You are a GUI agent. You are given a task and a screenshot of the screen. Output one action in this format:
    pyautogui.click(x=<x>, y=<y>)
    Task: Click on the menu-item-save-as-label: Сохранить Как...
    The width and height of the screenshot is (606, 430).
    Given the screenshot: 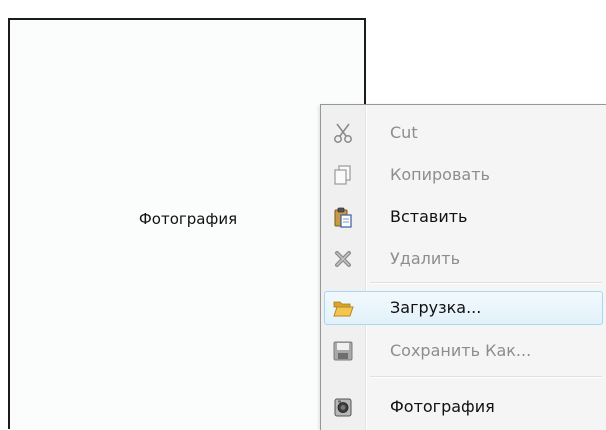 What is the action you would take?
    pyautogui.click(x=461, y=350)
    